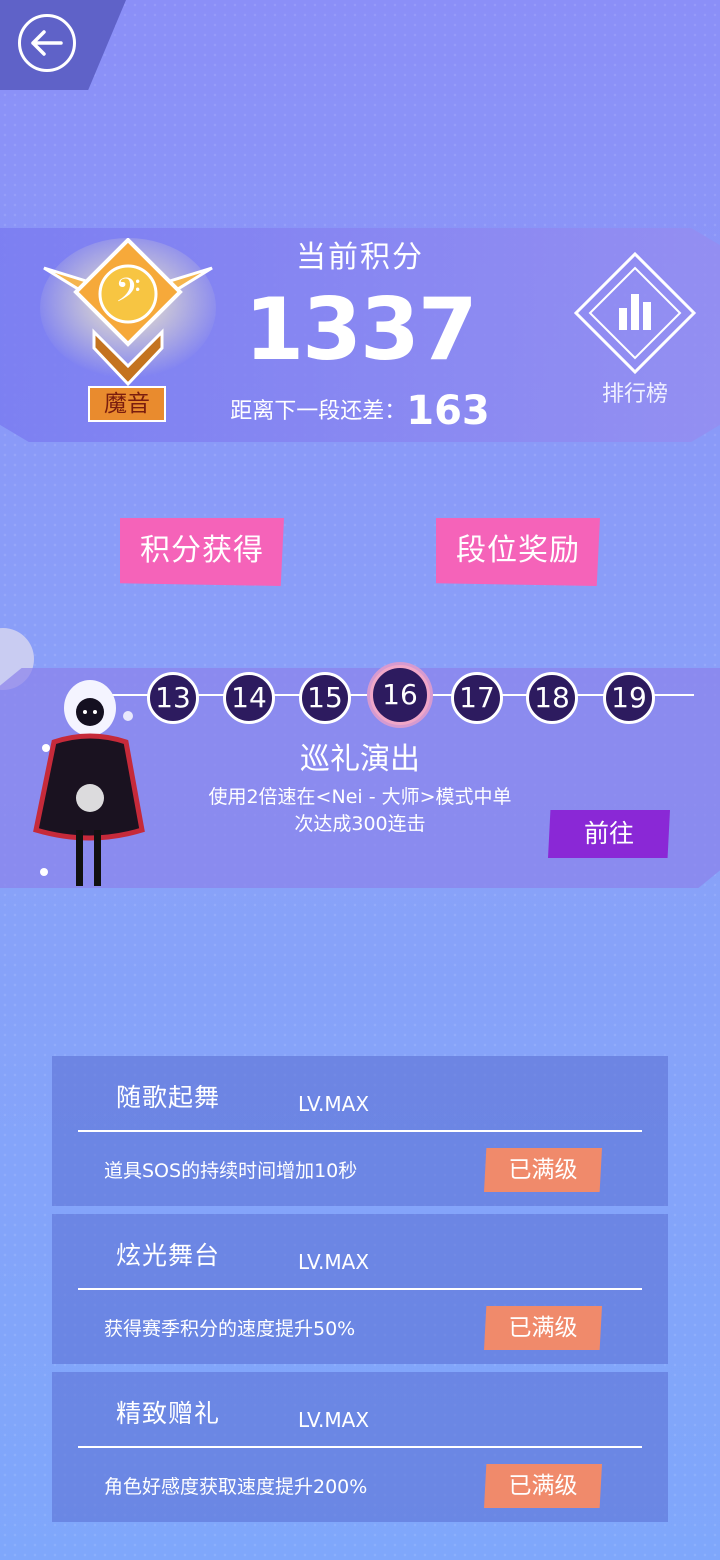  I want to click on leaderboard-button: 排行榜, so click(635, 330).